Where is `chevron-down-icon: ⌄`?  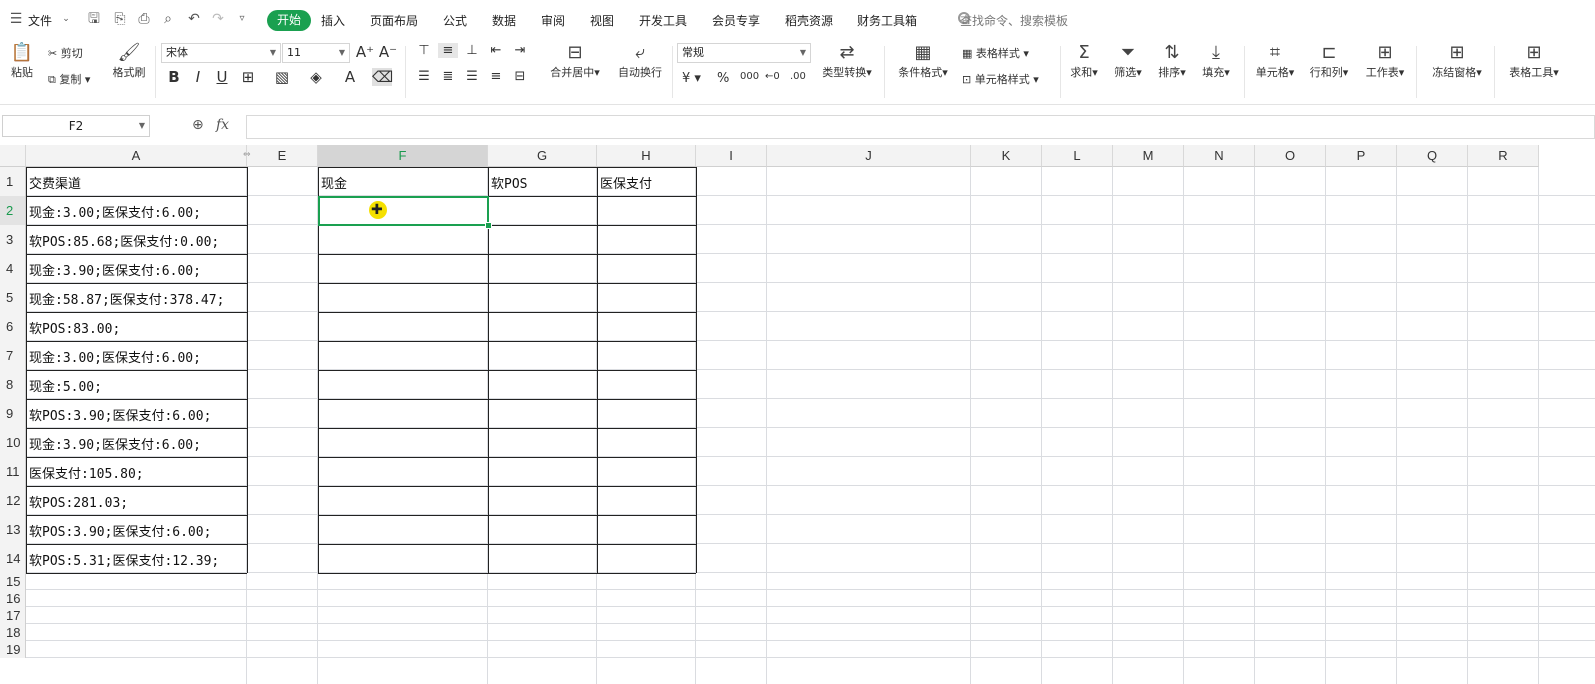
chevron-down-icon: ⌄ is located at coordinates (66, 19).